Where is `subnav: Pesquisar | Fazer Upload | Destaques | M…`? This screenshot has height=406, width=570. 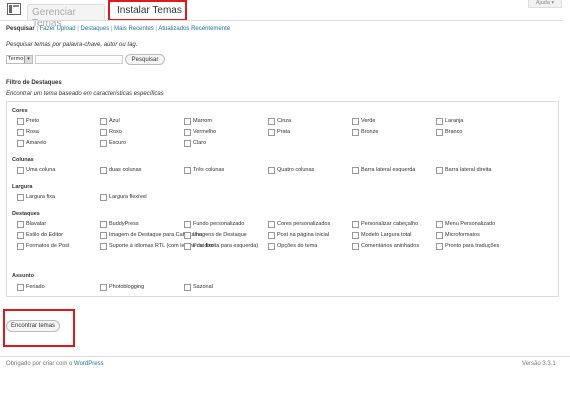
subnav: Pesquisar | Fazer Upload | Destaques | M… is located at coordinates (118, 29).